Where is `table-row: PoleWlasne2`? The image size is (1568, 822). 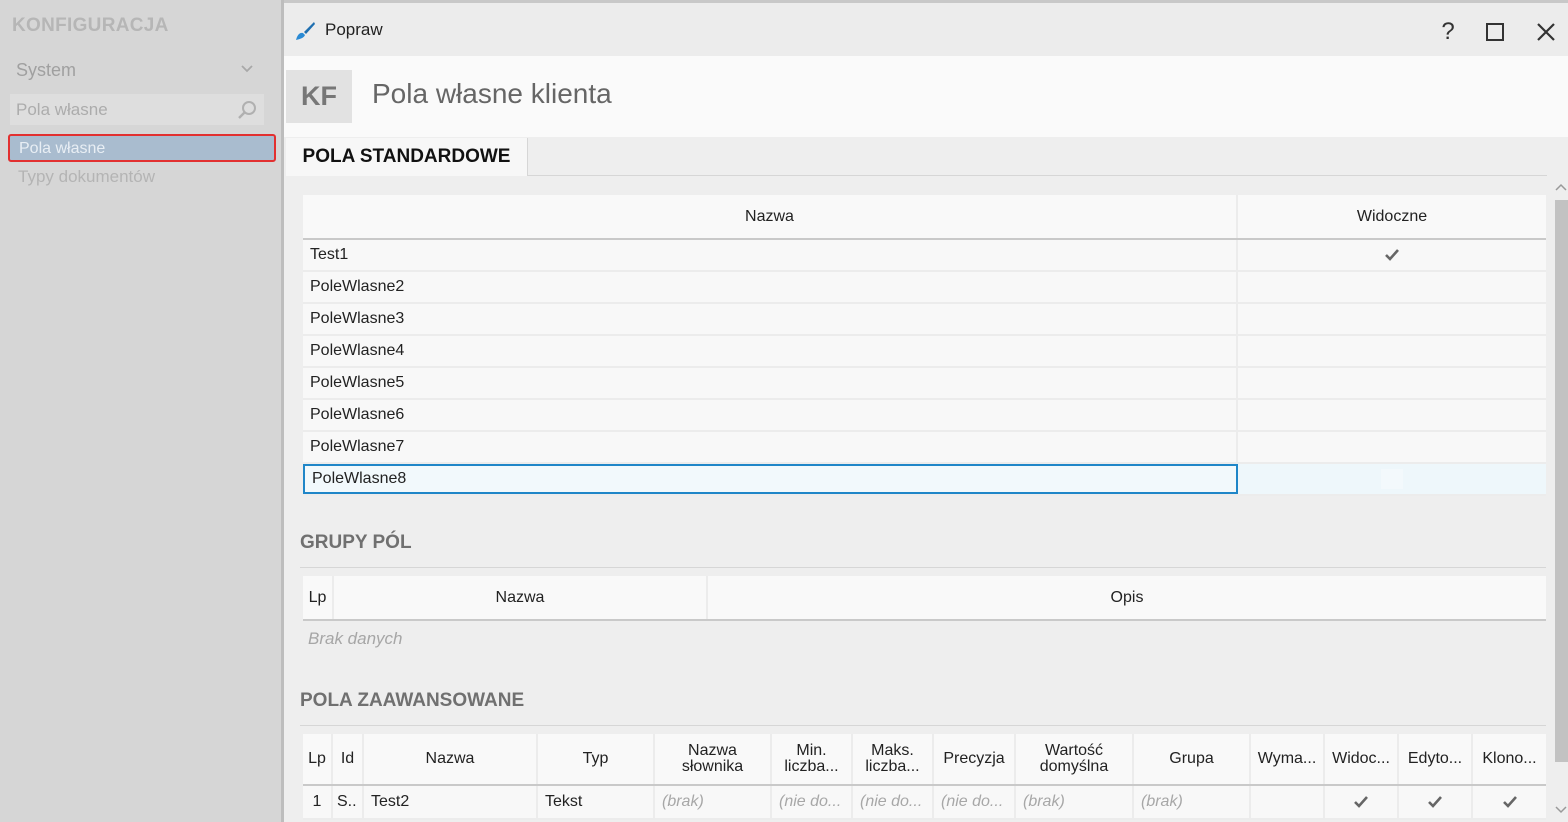
table-row: PoleWlasne2 is located at coordinates (924, 288).